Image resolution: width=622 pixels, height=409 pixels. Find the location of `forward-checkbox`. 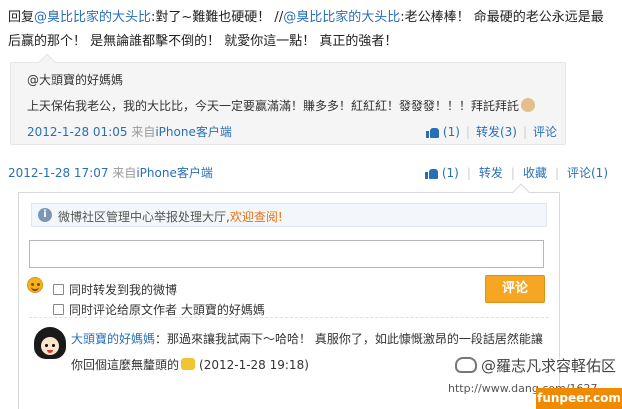

forward-checkbox is located at coordinates (58, 289).